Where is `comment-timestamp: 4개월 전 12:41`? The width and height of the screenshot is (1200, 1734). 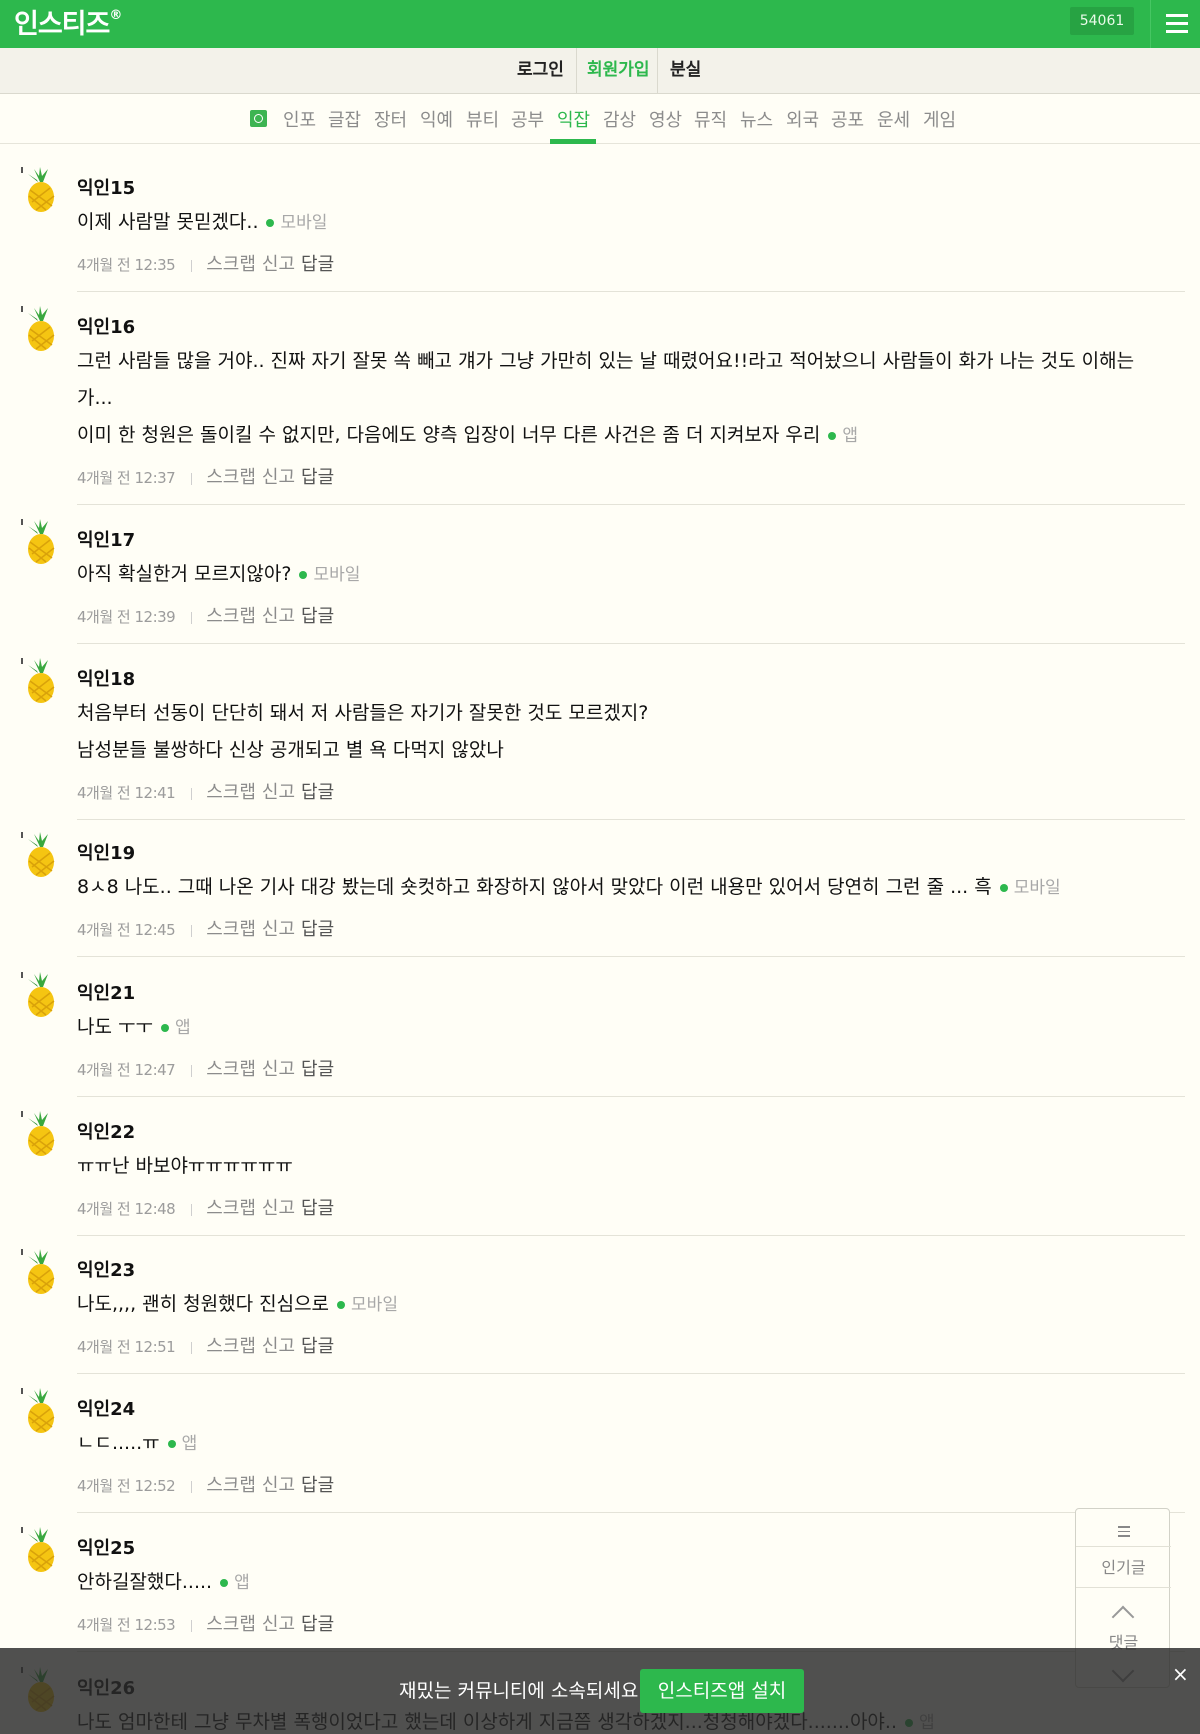 comment-timestamp: 4개월 전 12:41 is located at coordinates (126, 793).